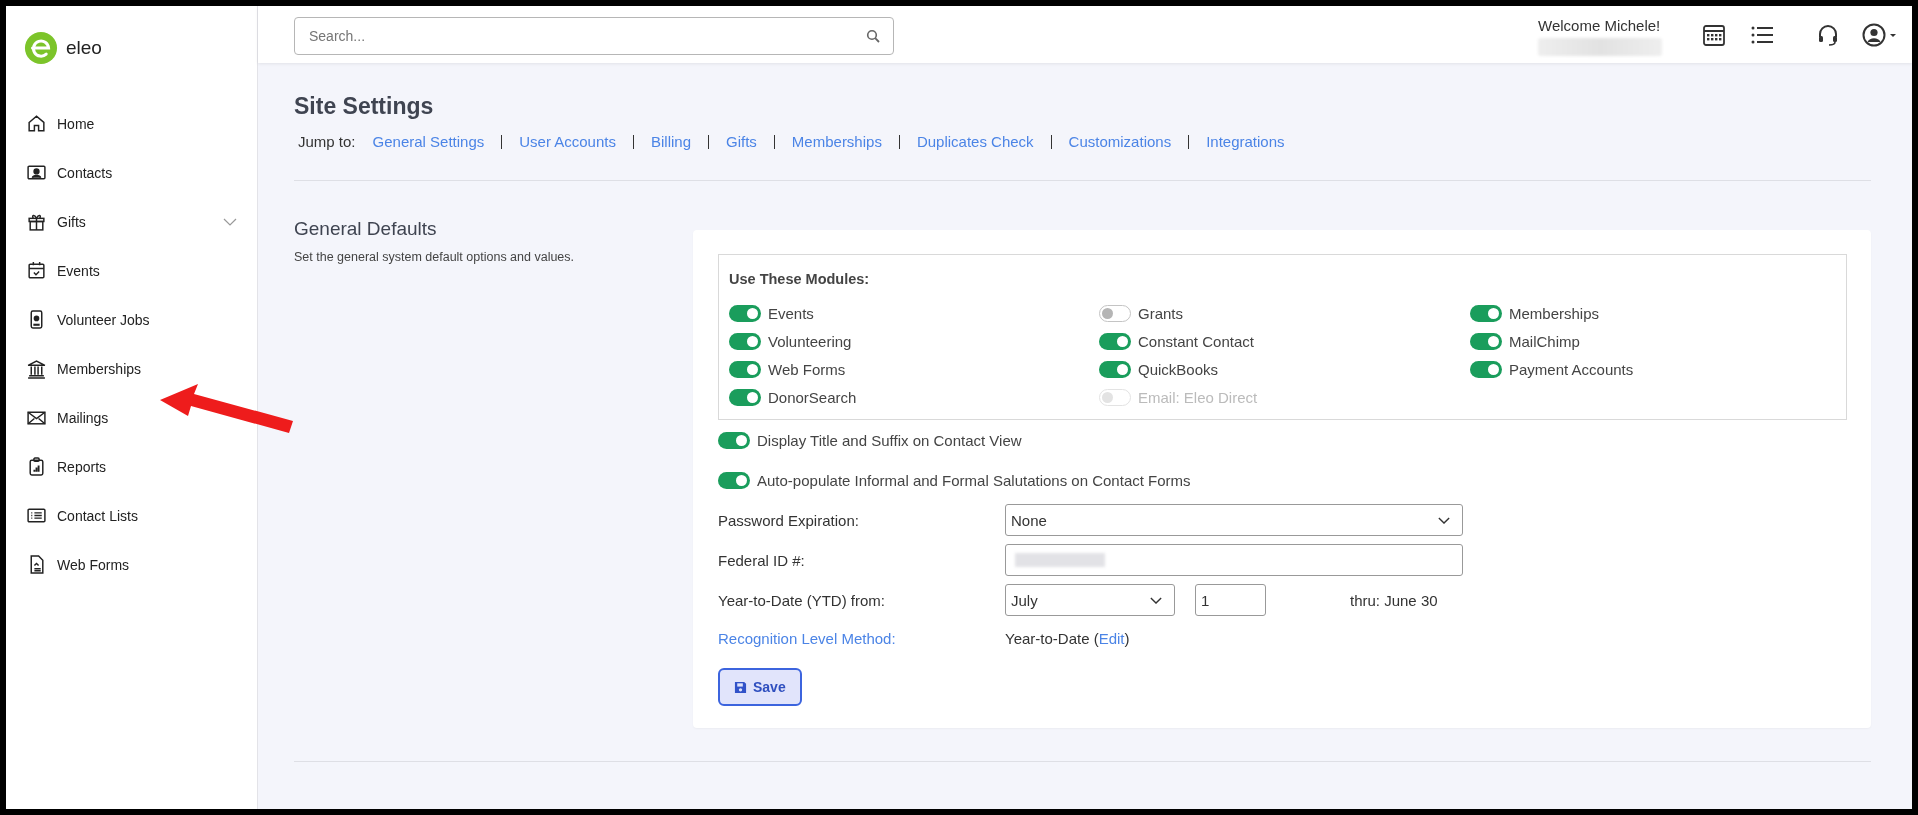  Describe the element at coordinates (131, 123) in the screenshot. I see `sidebar-item: Home` at that location.